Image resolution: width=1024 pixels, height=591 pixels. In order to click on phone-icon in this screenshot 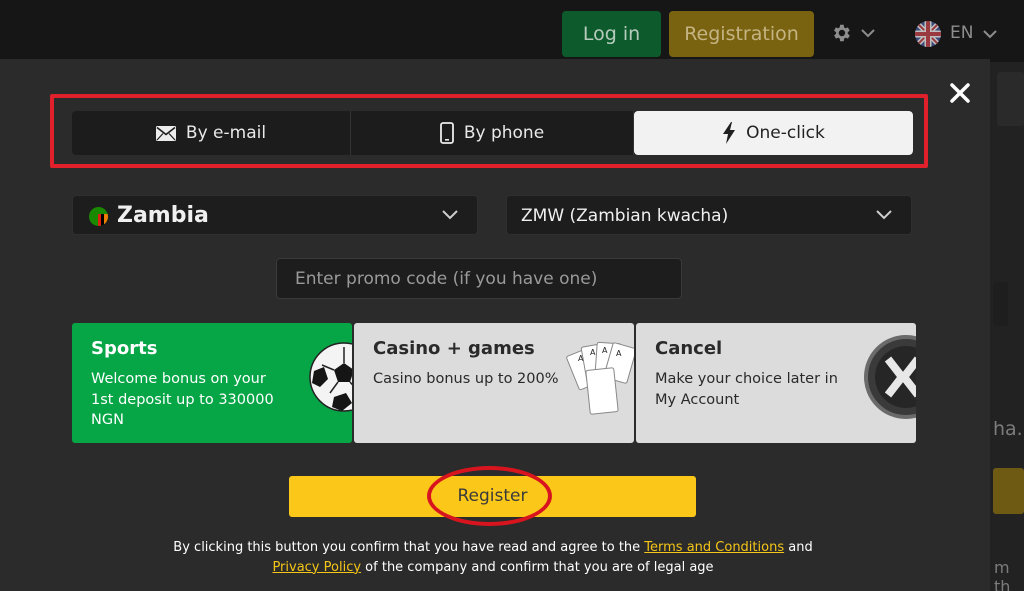, I will do `click(446, 133)`.